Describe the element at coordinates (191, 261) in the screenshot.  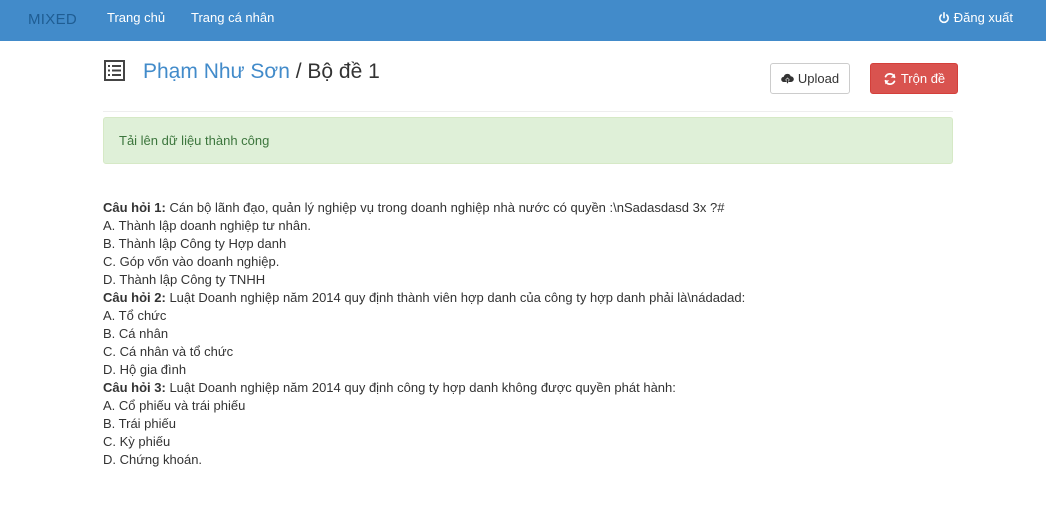
I see `answer-option: C. Góp vốn vào doanh nghiệp.` at that location.